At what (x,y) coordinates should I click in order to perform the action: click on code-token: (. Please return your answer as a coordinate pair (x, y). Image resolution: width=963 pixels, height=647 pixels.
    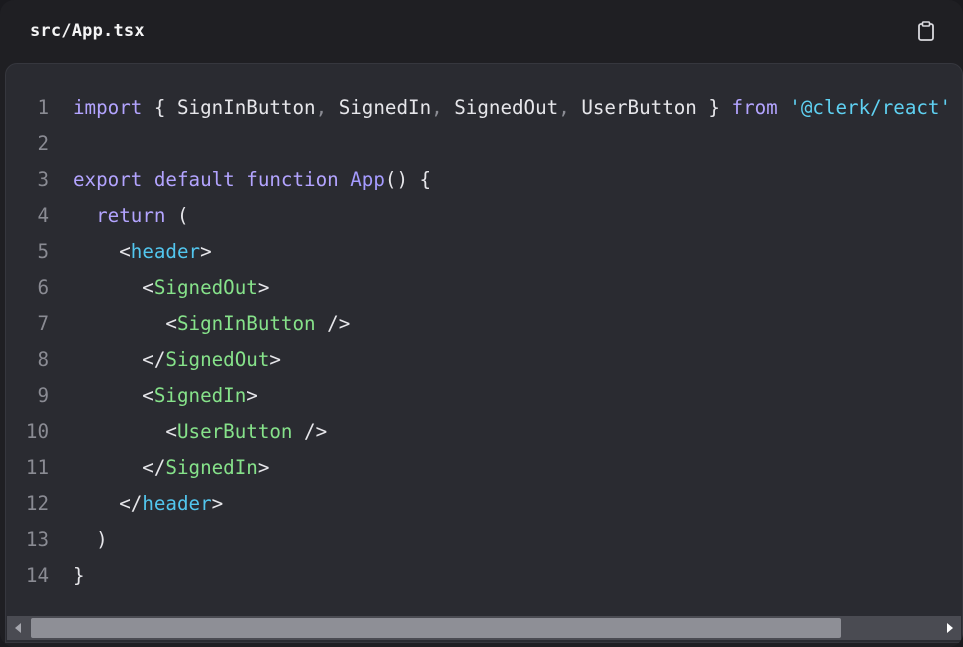
    Looking at the image, I should click on (177, 215).